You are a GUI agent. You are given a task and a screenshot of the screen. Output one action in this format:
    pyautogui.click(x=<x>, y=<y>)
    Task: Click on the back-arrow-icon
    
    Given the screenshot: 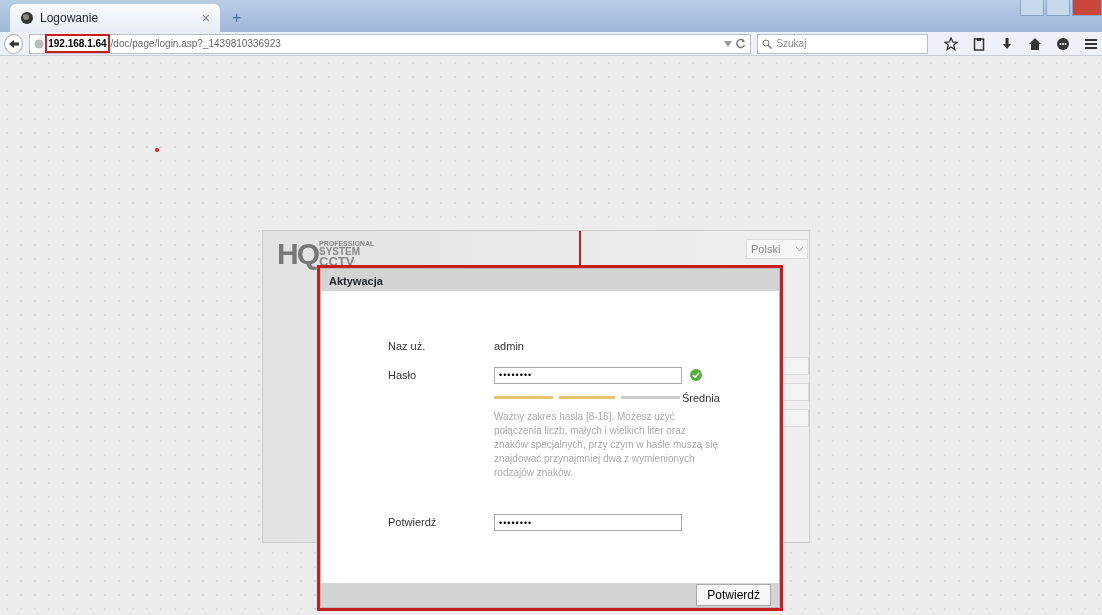 What is the action you would take?
    pyautogui.click(x=13, y=43)
    